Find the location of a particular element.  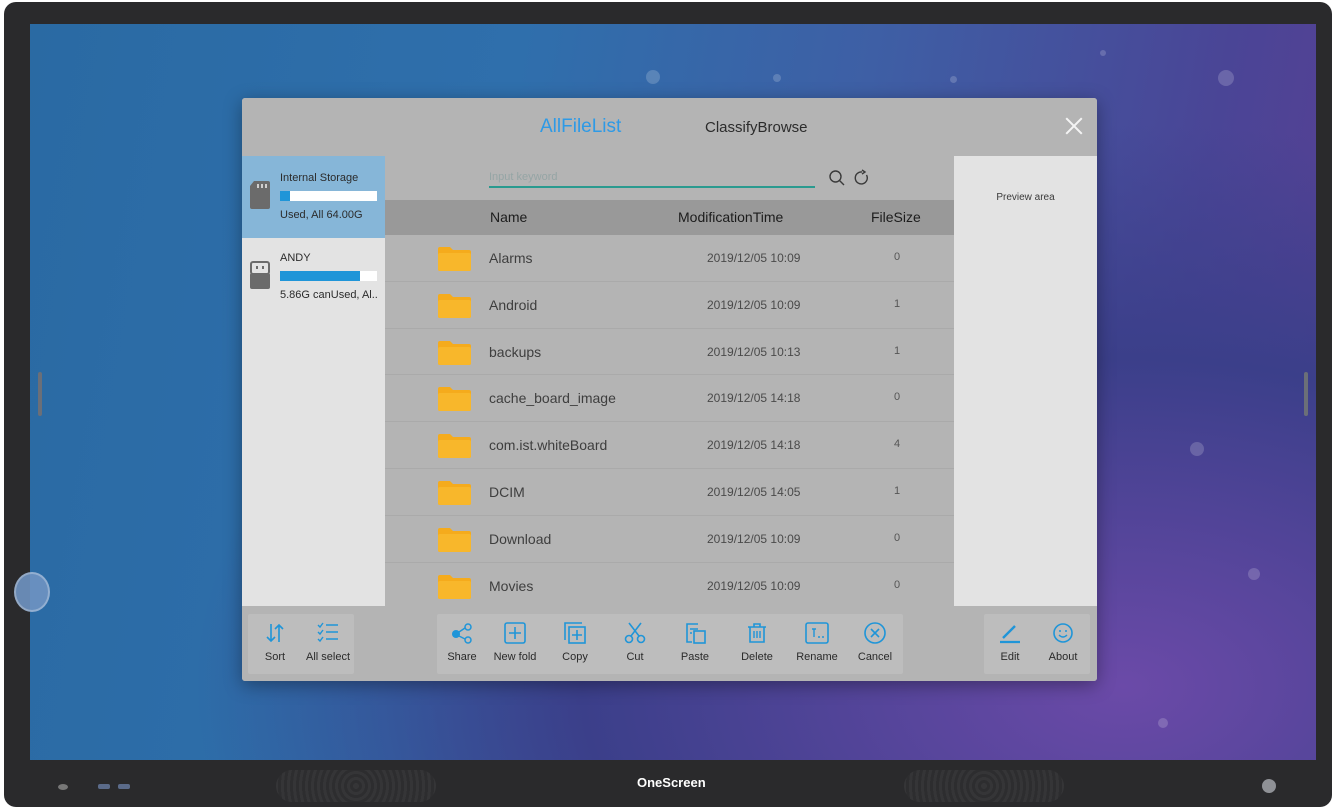

delete-button: Delete is located at coordinates (757, 644).